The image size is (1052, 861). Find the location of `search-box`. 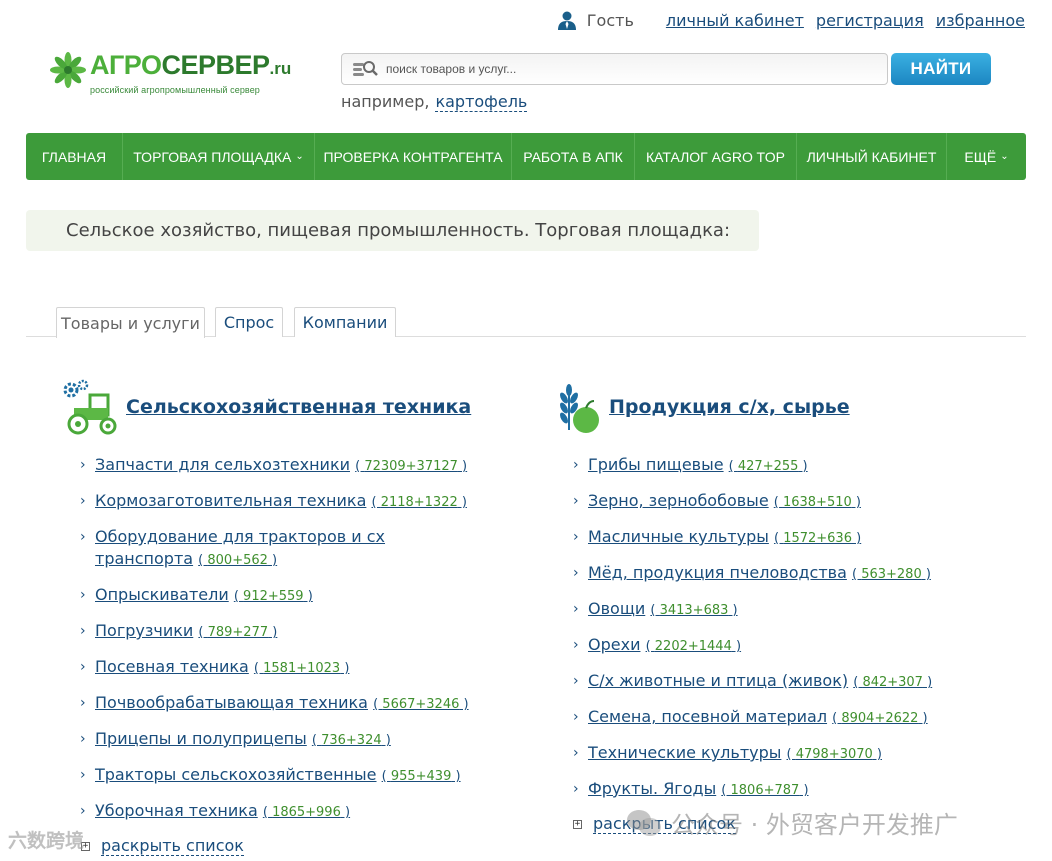

search-box is located at coordinates (614, 69).